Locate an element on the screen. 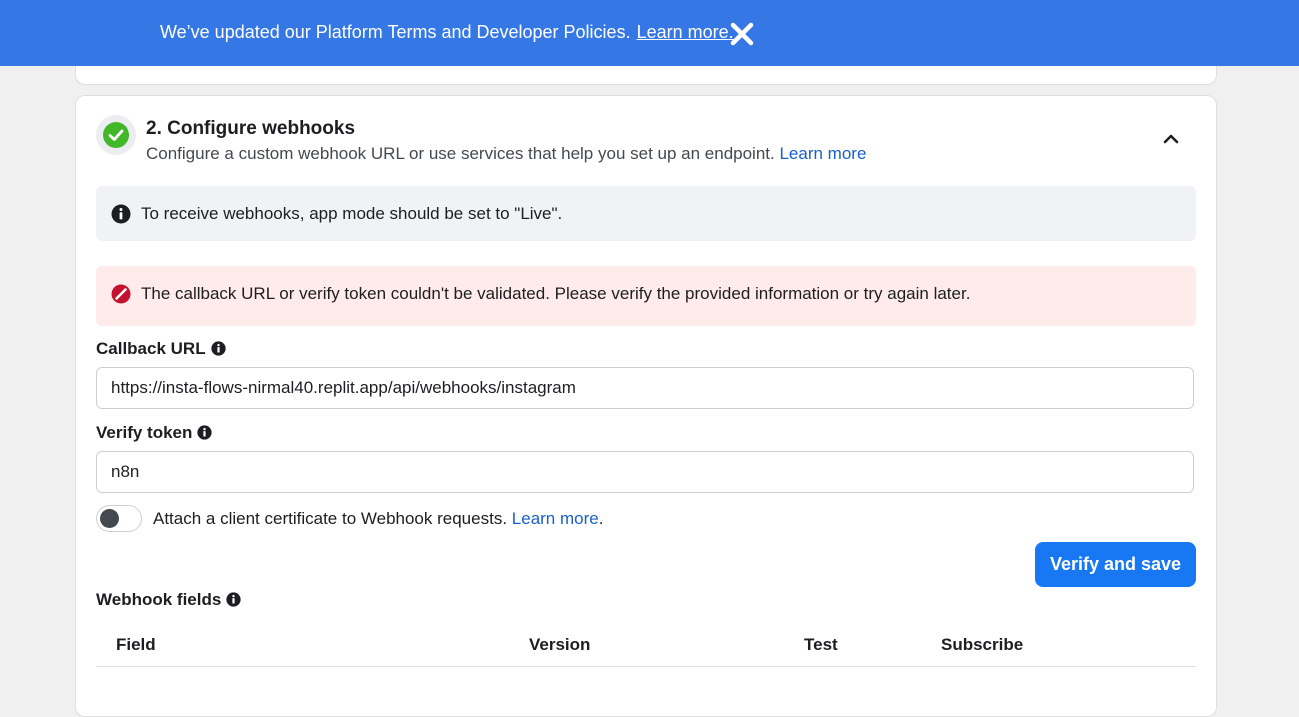  column-header-field: Field is located at coordinates (136, 644).